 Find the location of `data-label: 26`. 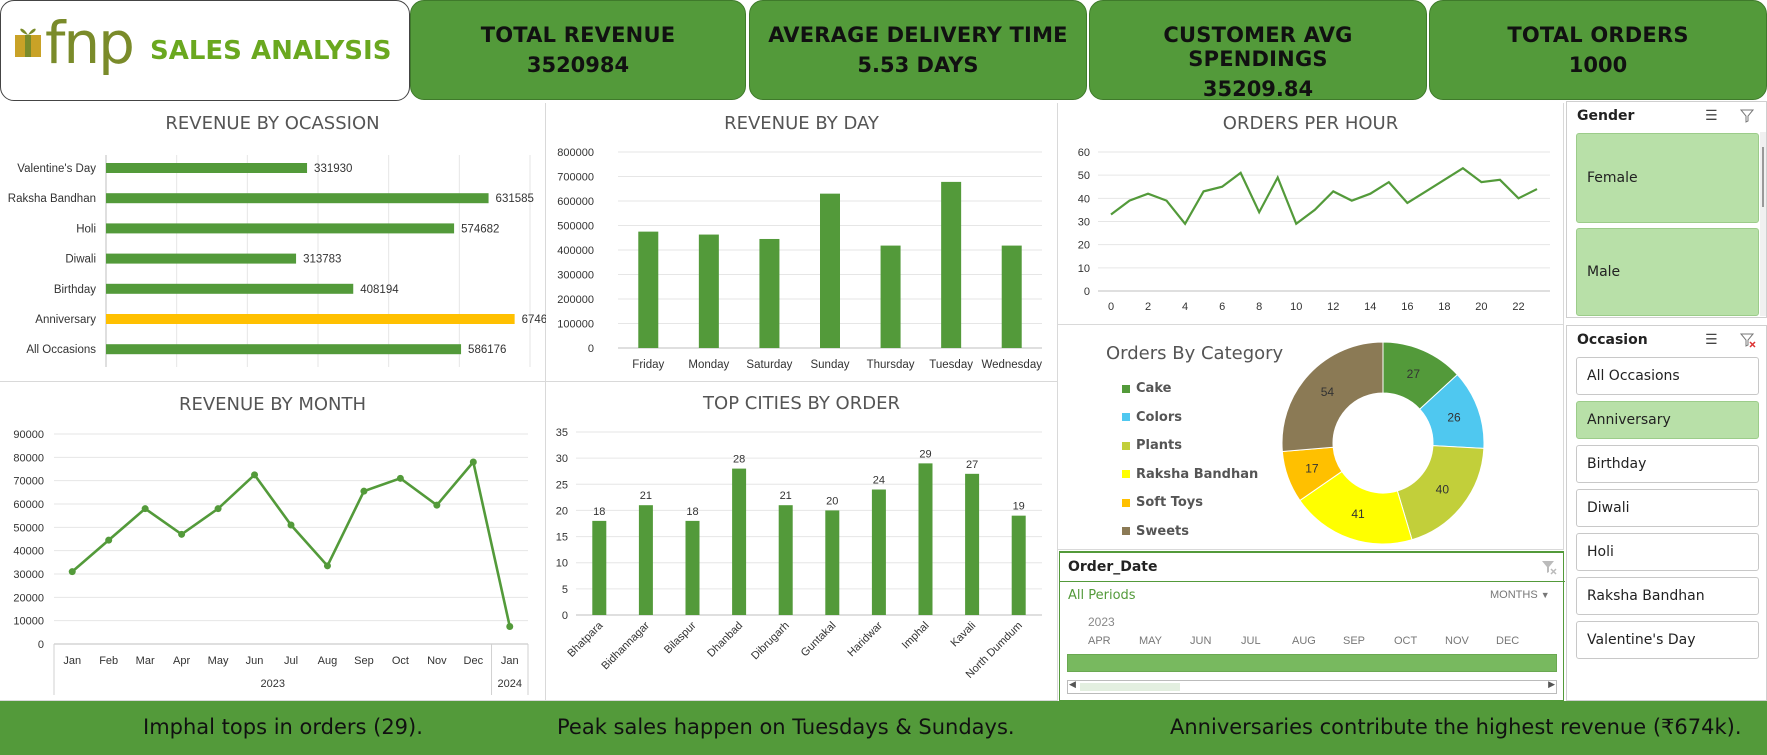

data-label: 26 is located at coordinates (1454, 417).